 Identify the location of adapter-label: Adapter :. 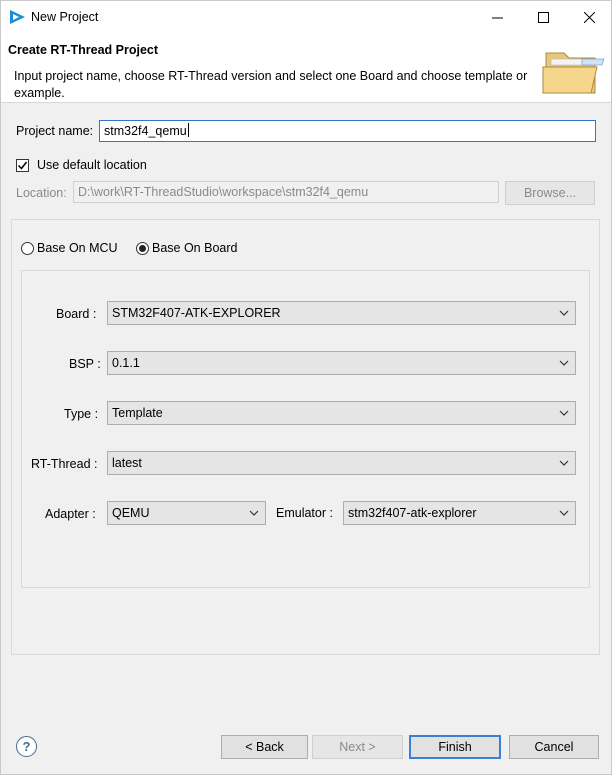
(70, 514).